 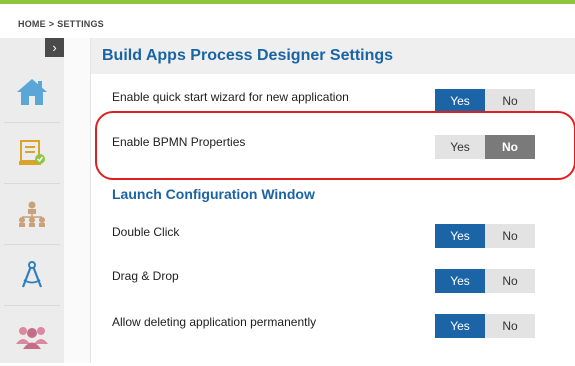 I want to click on users-group-icon, so click(x=32, y=338).